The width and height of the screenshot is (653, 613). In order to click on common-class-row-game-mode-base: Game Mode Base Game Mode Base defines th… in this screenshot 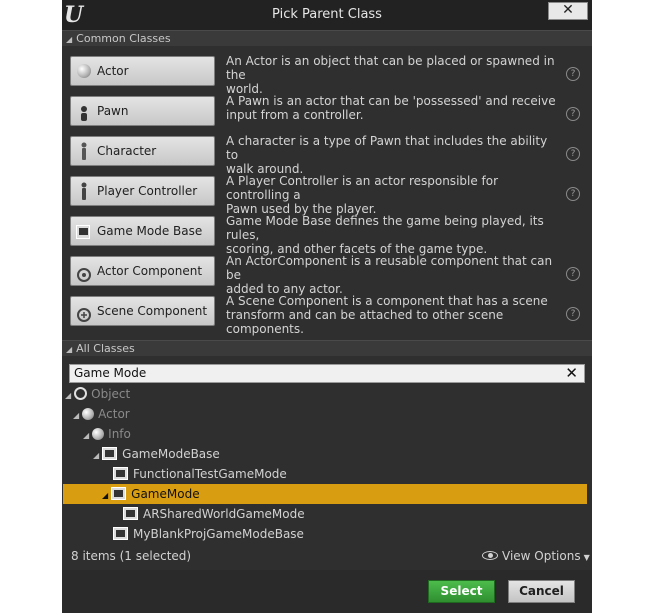, I will do `click(327, 235)`.